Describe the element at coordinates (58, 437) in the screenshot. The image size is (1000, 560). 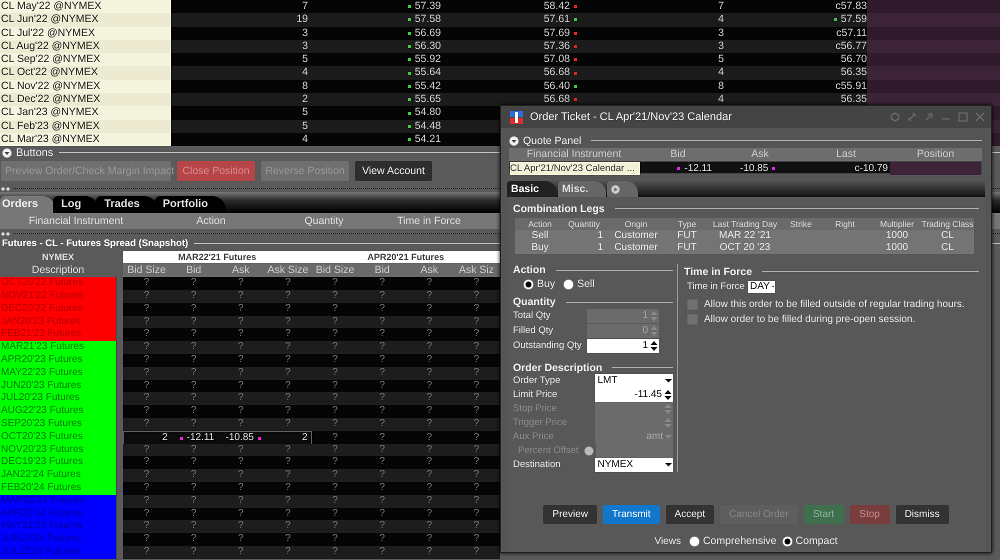
I see `description-cell: OCT20'23 Futures` at that location.